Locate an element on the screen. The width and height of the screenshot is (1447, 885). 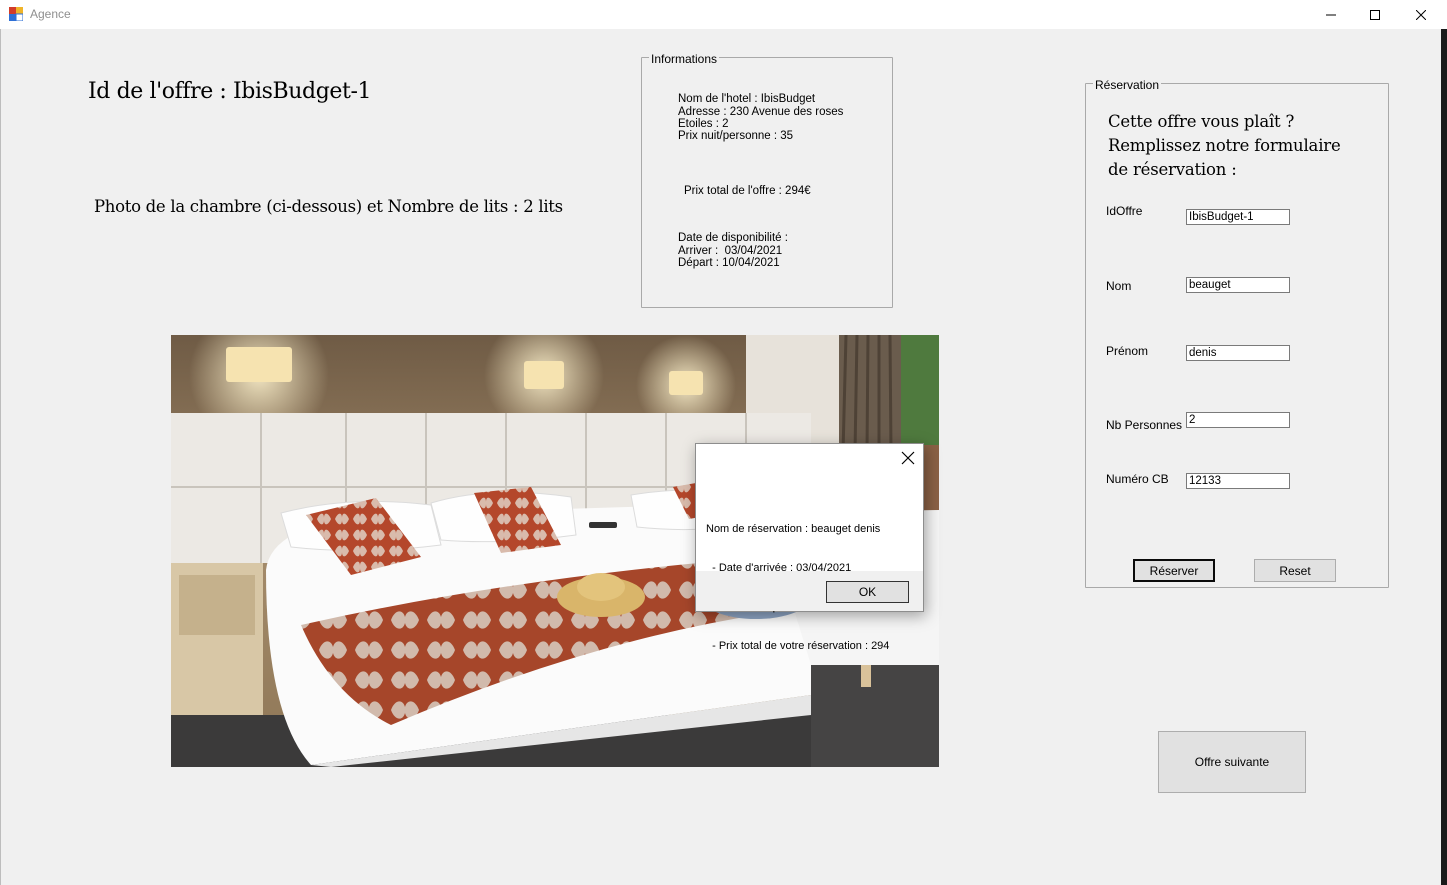
minimize-icon is located at coordinates (1331, 14).